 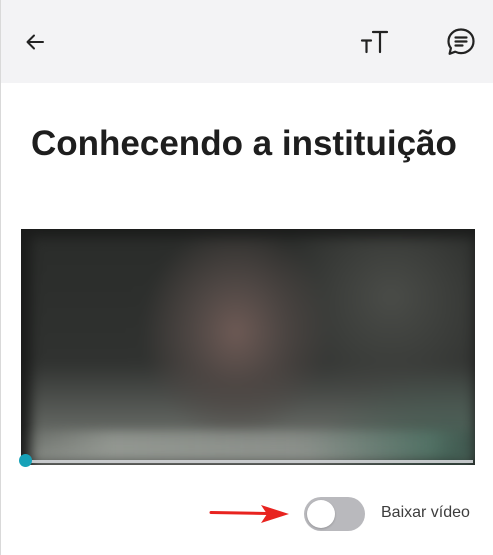 I want to click on chat-bubble-icon, so click(x=461, y=41).